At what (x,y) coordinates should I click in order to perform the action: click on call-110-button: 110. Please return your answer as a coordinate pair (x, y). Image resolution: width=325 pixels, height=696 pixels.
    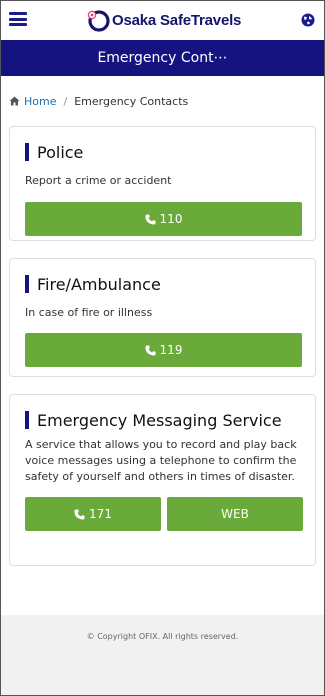
    Looking at the image, I should click on (163, 219).